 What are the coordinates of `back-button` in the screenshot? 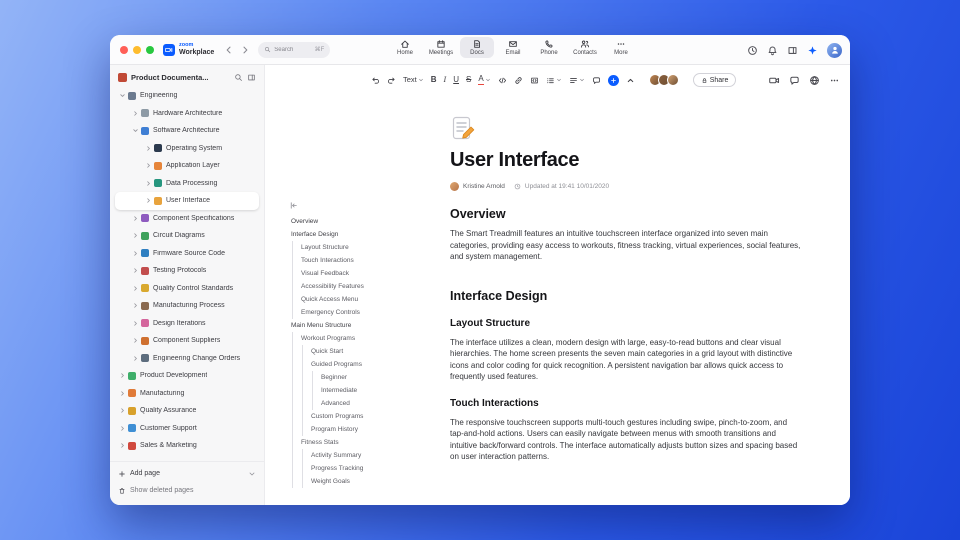 It's located at (229, 50).